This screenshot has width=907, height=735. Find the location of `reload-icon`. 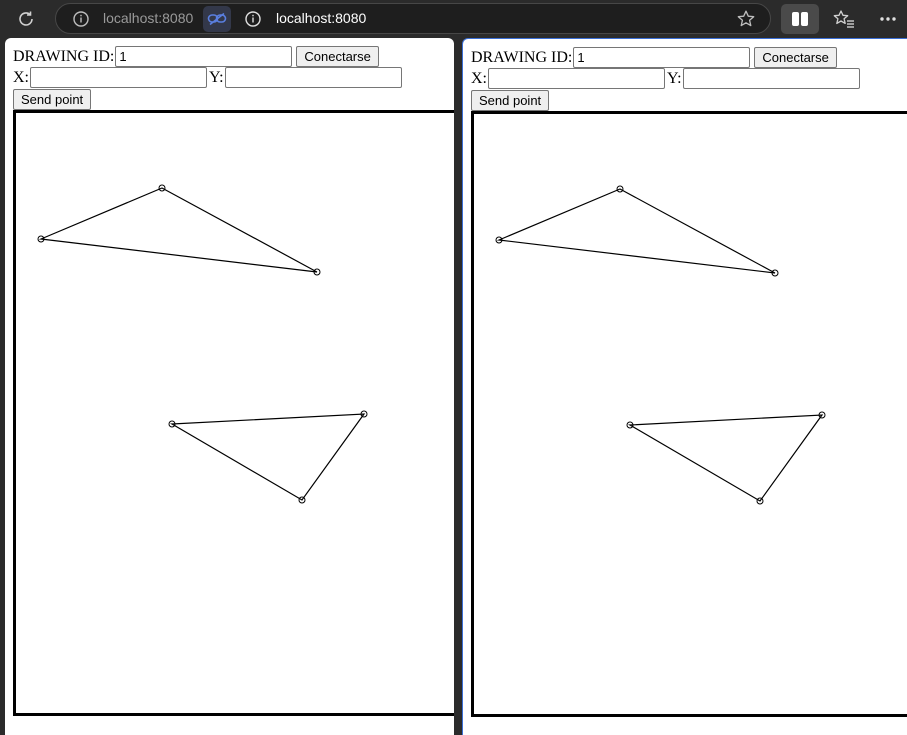

reload-icon is located at coordinates (26, 19).